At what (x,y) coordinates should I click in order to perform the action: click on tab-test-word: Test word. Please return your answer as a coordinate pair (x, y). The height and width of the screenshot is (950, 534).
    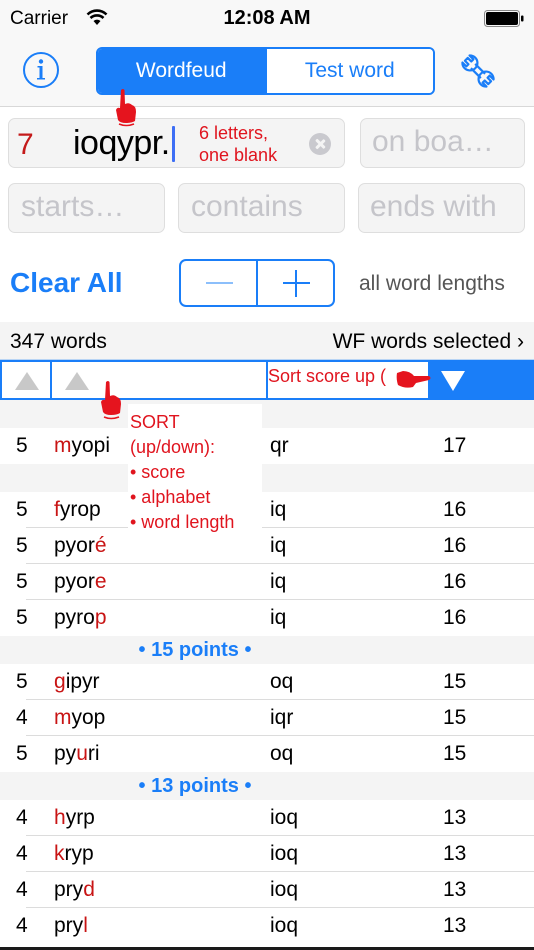
    Looking at the image, I should click on (348, 71).